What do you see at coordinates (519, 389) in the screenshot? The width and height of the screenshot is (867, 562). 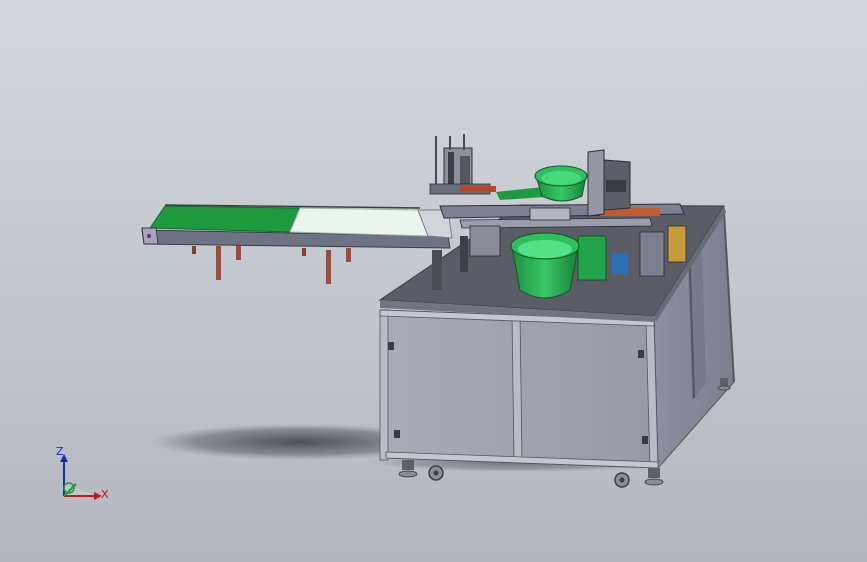 I see `cabinet-front` at bounding box center [519, 389].